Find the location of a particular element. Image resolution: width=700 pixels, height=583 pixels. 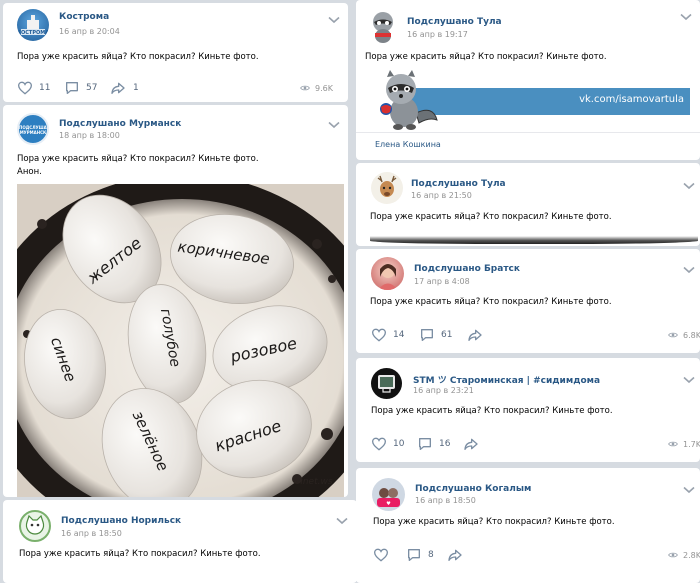

like-button: 10 is located at coordinates (387, 444).